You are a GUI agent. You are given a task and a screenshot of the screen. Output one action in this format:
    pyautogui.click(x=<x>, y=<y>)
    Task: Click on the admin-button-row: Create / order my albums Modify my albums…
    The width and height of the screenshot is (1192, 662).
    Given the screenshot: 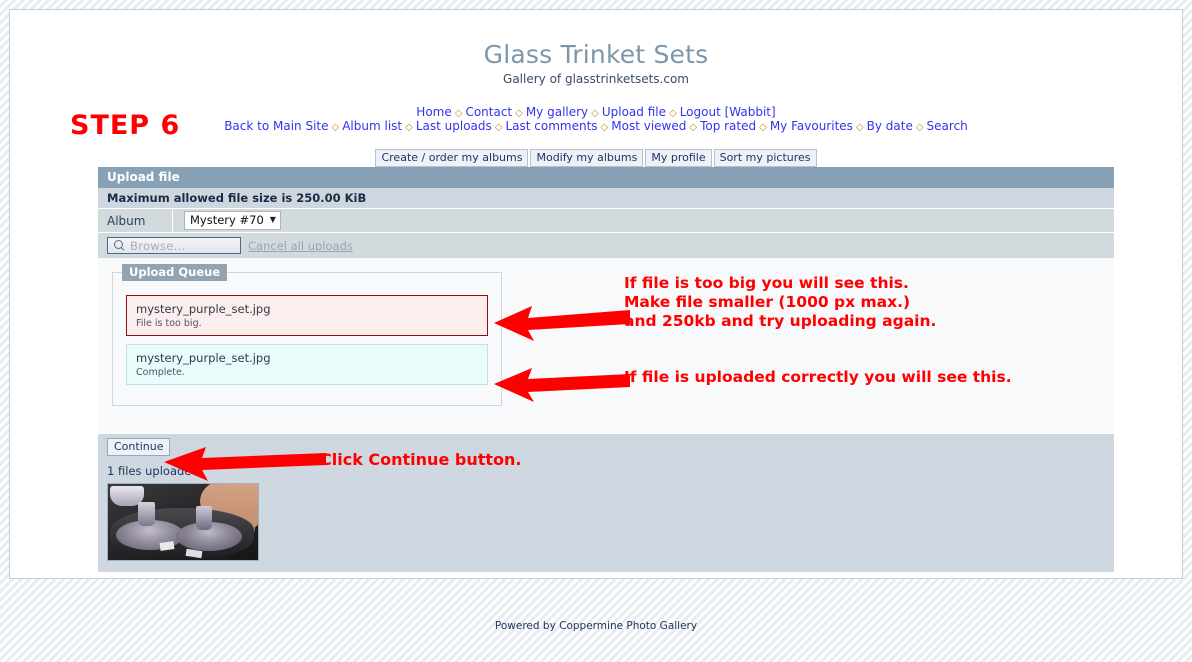 What is the action you would take?
    pyautogui.click(x=596, y=158)
    